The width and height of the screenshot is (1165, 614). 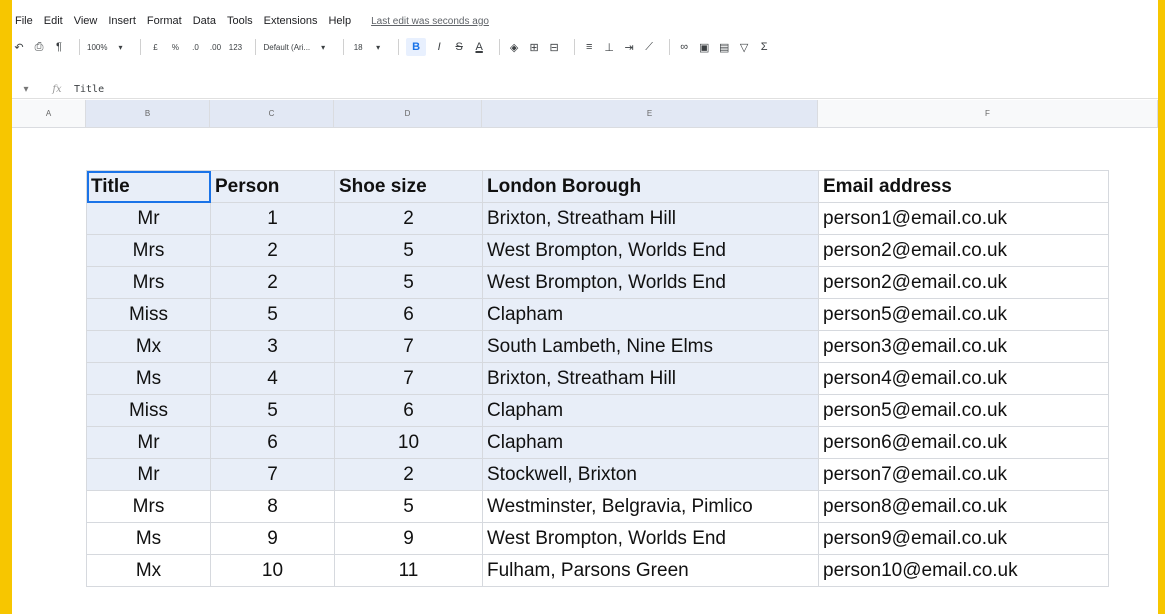 What do you see at coordinates (988, 113) in the screenshot?
I see `column-header-f: F` at bounding box center [988, 113].